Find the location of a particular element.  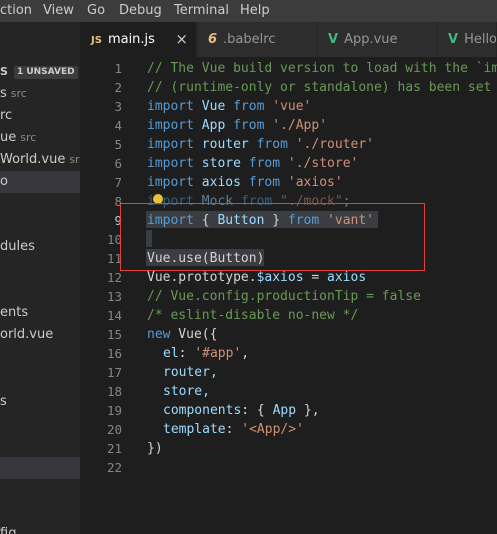

code-line-7: import axios from 'axios' is located at coordinates (322, 182).